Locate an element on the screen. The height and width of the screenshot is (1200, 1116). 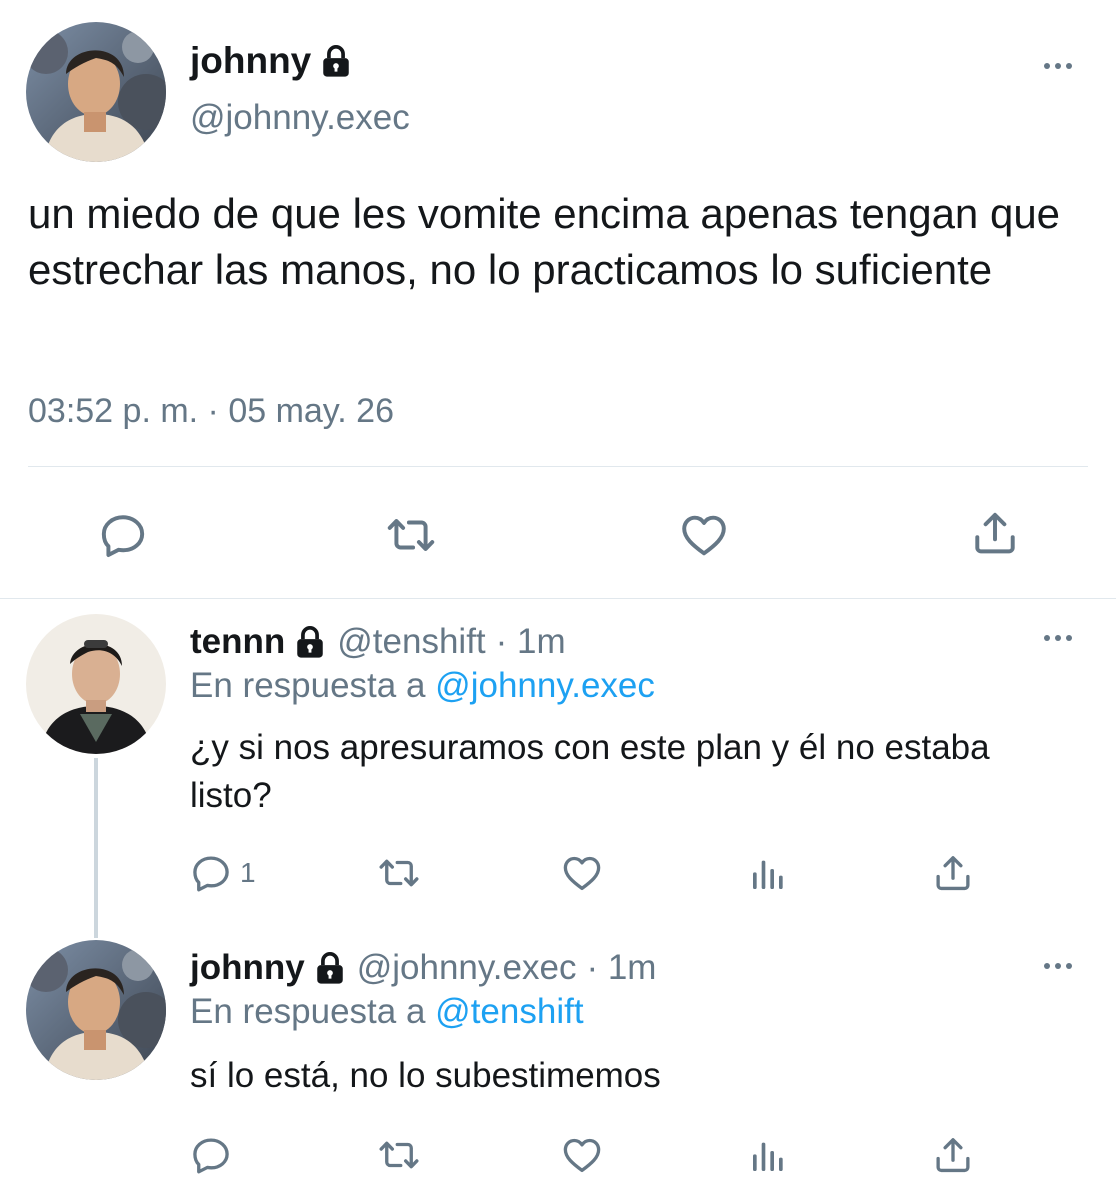
mention-link: @tenshift is located at coordinates (509, 1011).